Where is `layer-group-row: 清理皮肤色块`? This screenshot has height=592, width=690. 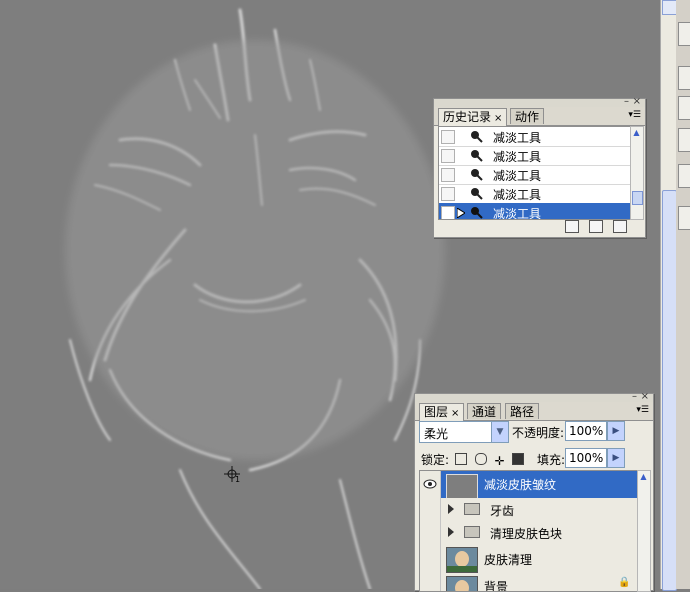 layer-group-row: 清理皮肤色块 is located at coordinates (529, 533).